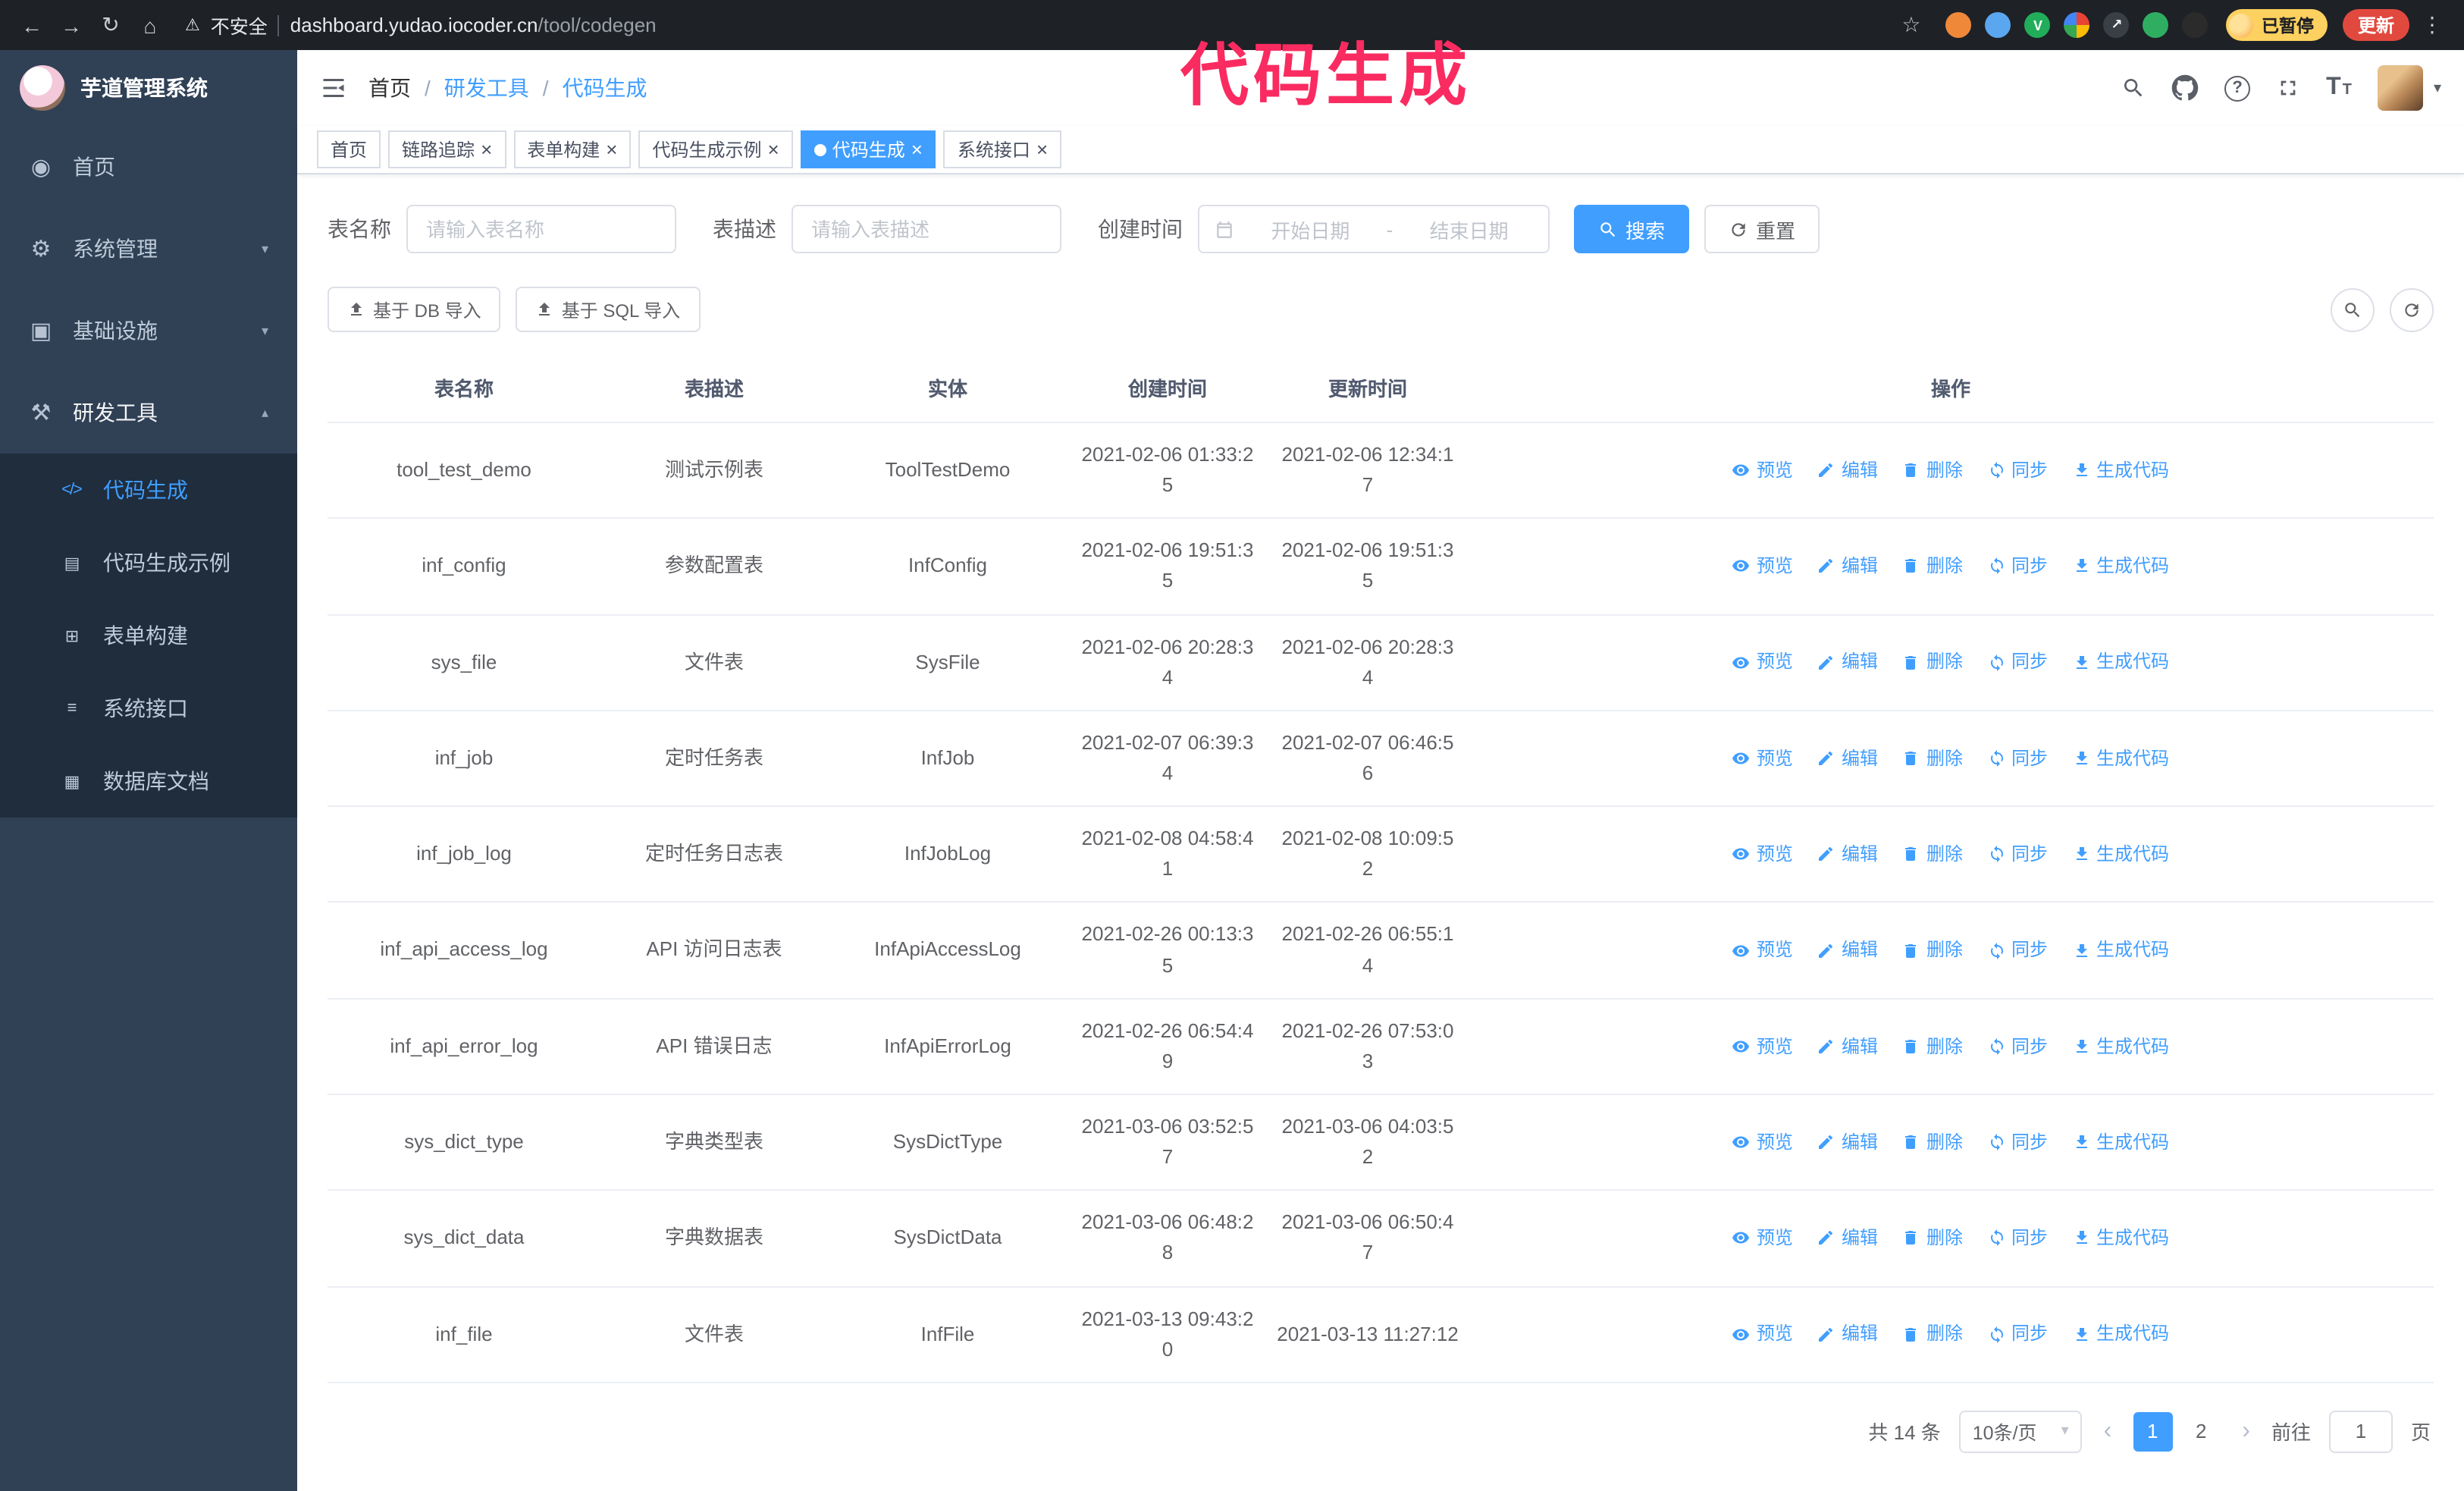  Describe the element at coordinates (148, 413) in the screenshot. I see `sidebar-item: ⚒ 研发工具 ▴` at that location.